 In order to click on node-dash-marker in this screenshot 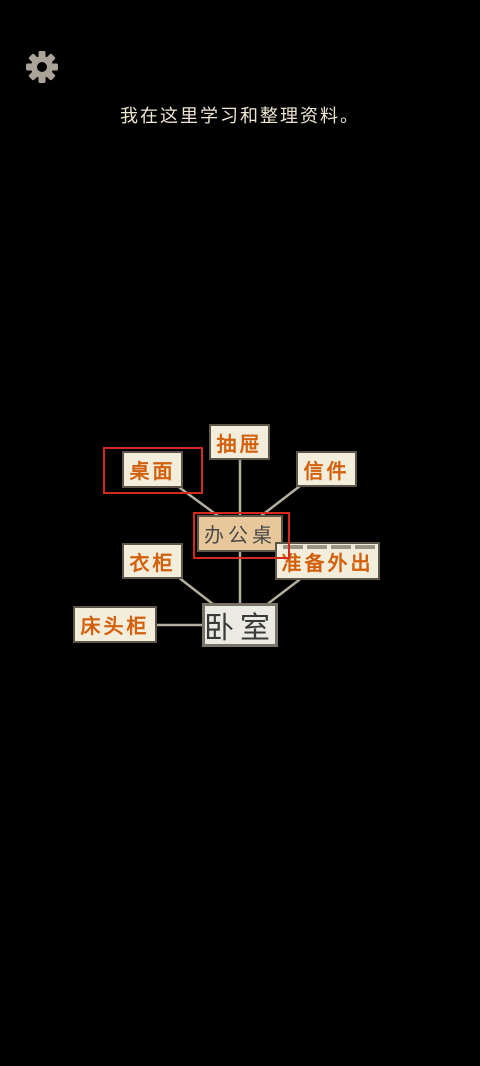, I will do `click(329, 547)`.